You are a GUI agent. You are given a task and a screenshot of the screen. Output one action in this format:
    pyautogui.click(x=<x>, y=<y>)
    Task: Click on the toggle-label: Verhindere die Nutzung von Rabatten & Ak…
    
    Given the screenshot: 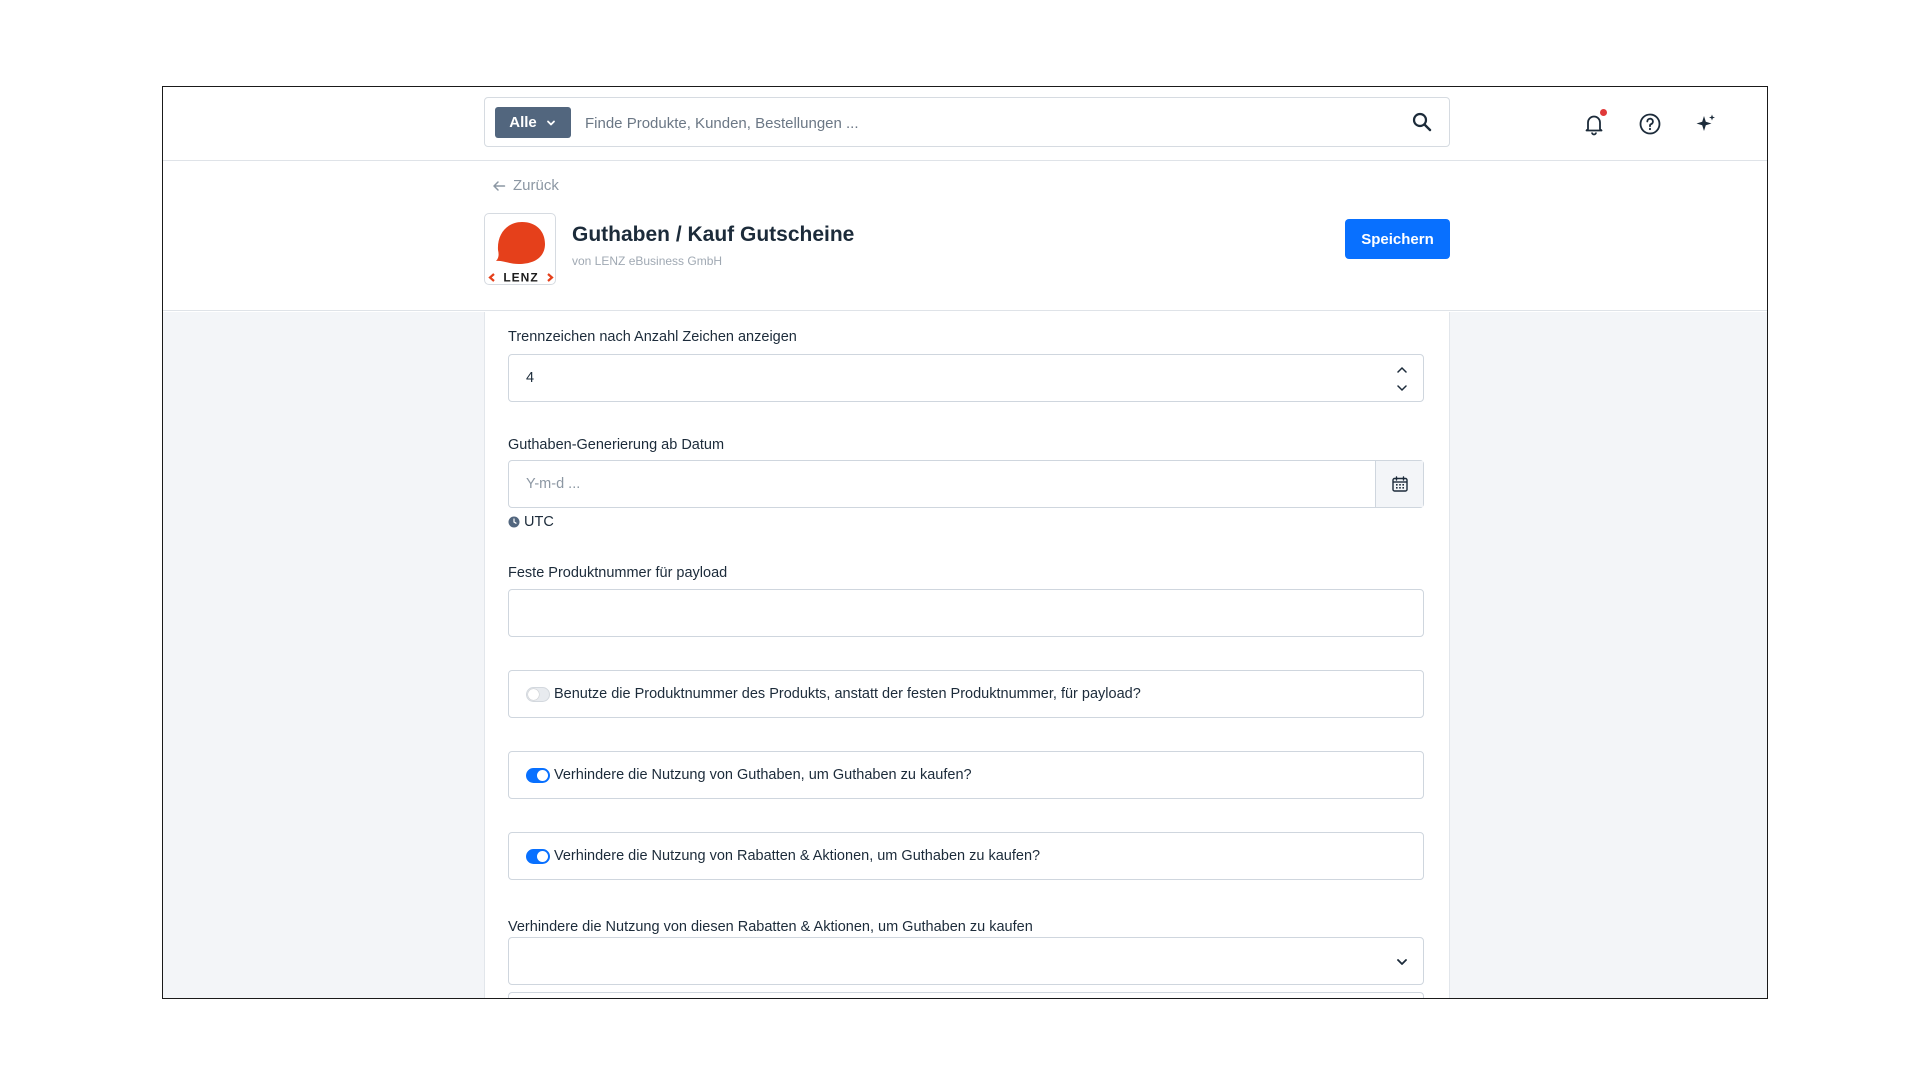 What is the action you would take?
    pyautogui.click(x=797, y=856)
    